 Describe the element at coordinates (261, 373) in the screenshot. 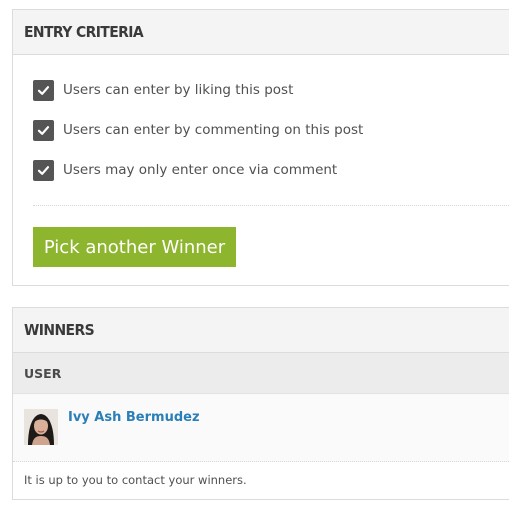

I see `winners-table-header: User` at that location.